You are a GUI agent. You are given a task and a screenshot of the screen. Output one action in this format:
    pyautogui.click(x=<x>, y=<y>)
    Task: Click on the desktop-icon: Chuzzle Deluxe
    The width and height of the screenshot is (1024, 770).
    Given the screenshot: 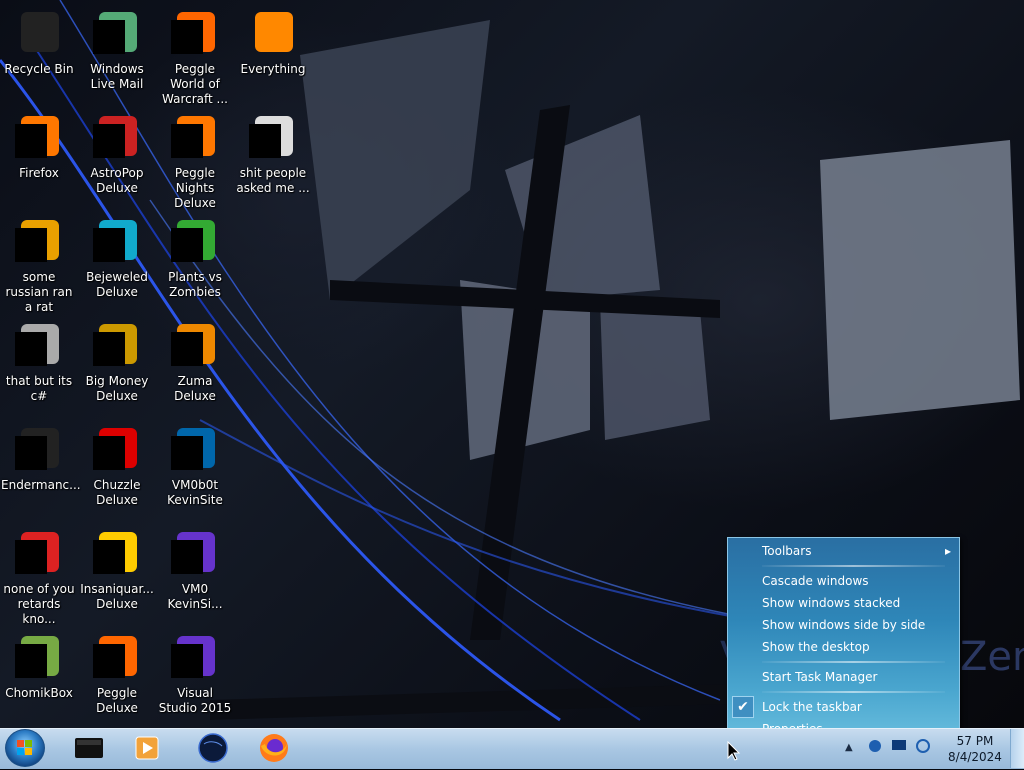 What is the action you would take?
    pyautogui.click(x=117, y=470)
    